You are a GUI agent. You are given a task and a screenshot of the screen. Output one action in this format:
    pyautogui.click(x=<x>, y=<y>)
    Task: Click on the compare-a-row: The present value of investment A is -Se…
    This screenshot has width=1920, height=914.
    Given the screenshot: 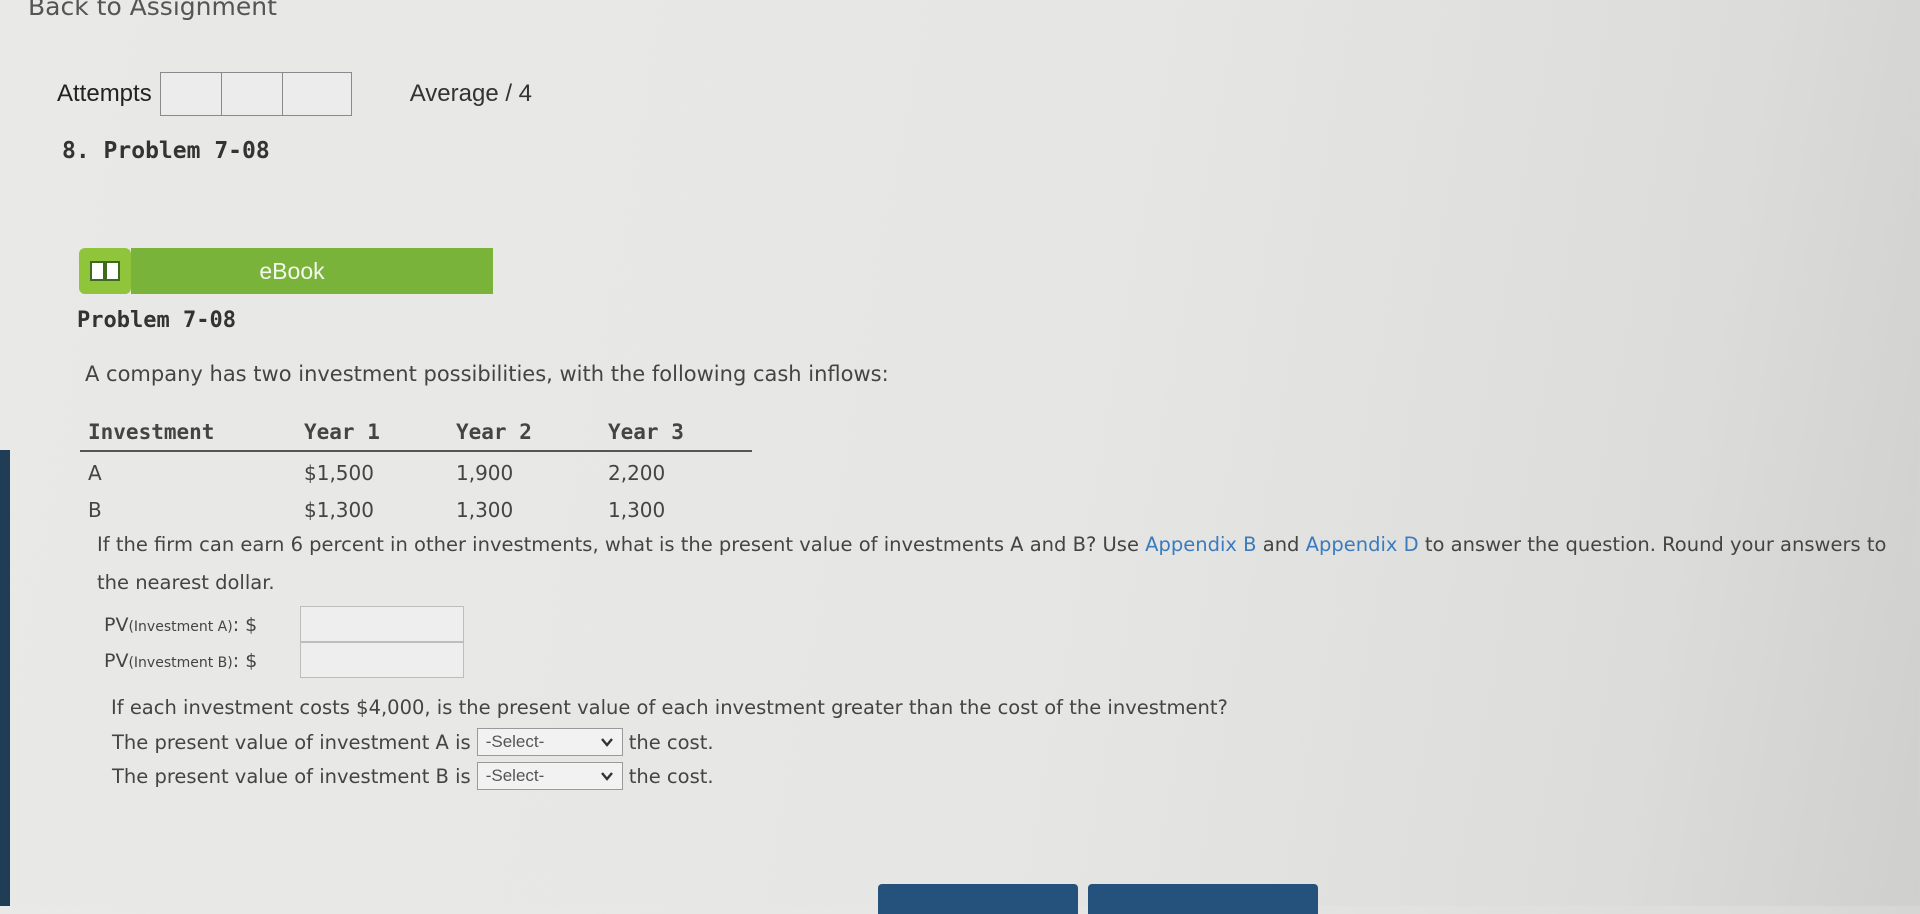 What is the action you would take?
    pyautogui.click(x=413, y=742)
    